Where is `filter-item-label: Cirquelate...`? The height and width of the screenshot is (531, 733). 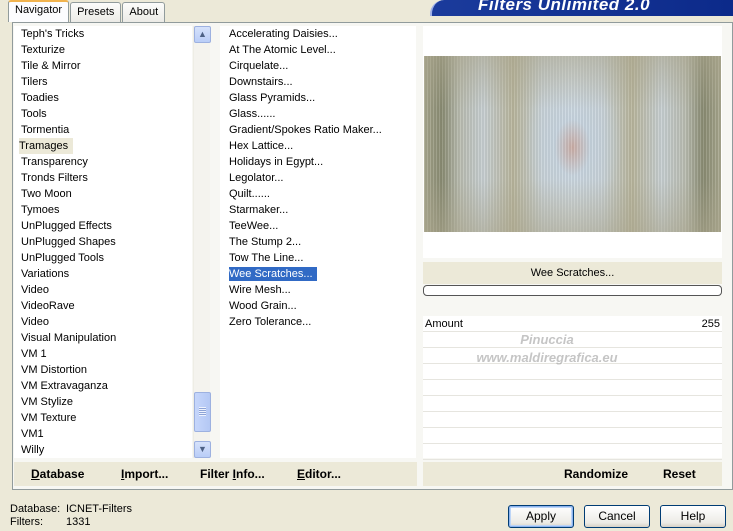 filter-item-label: Cirquelate... is located at coordinates (259, 66).